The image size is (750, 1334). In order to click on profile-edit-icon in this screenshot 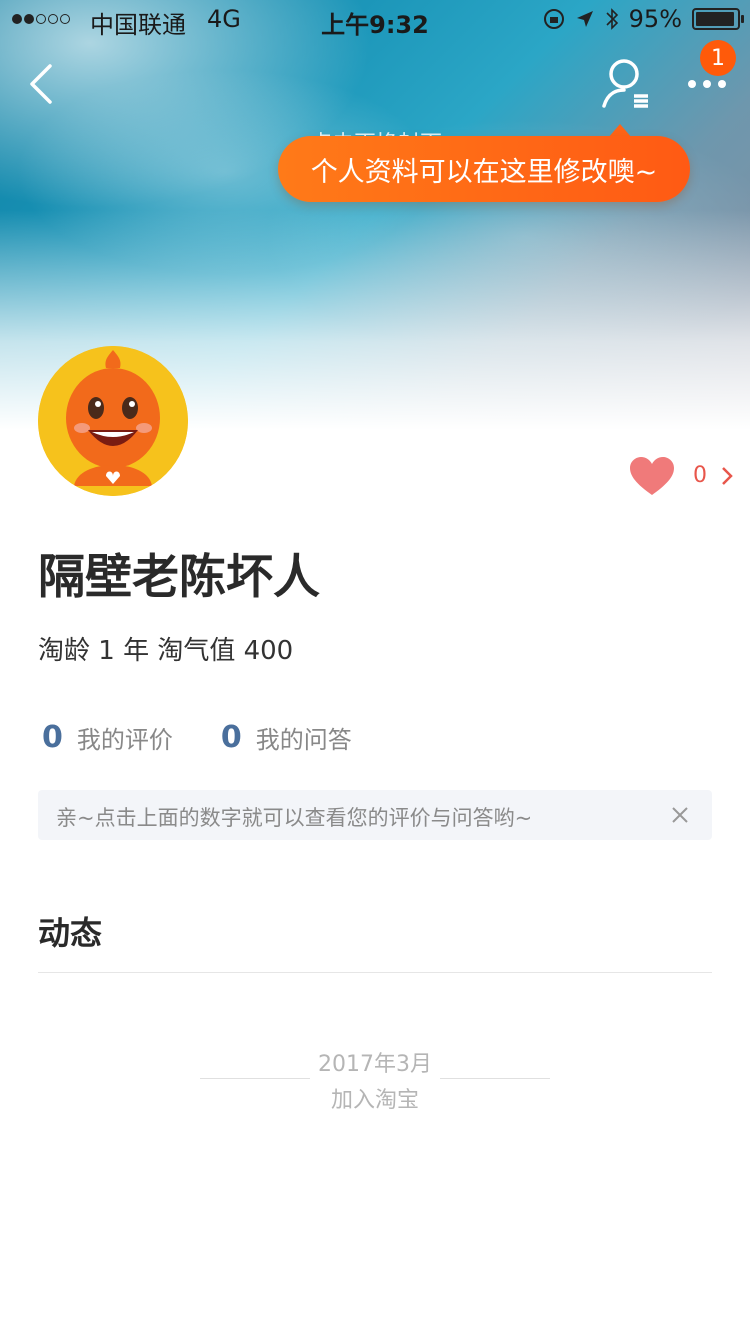, I will do `click(627, 85)`.